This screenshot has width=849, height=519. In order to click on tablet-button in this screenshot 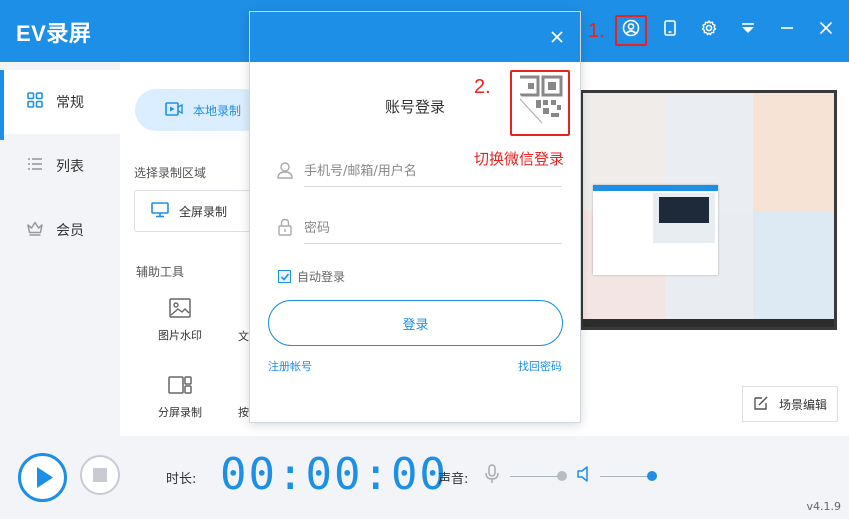, I will do `click(670, 30)`.